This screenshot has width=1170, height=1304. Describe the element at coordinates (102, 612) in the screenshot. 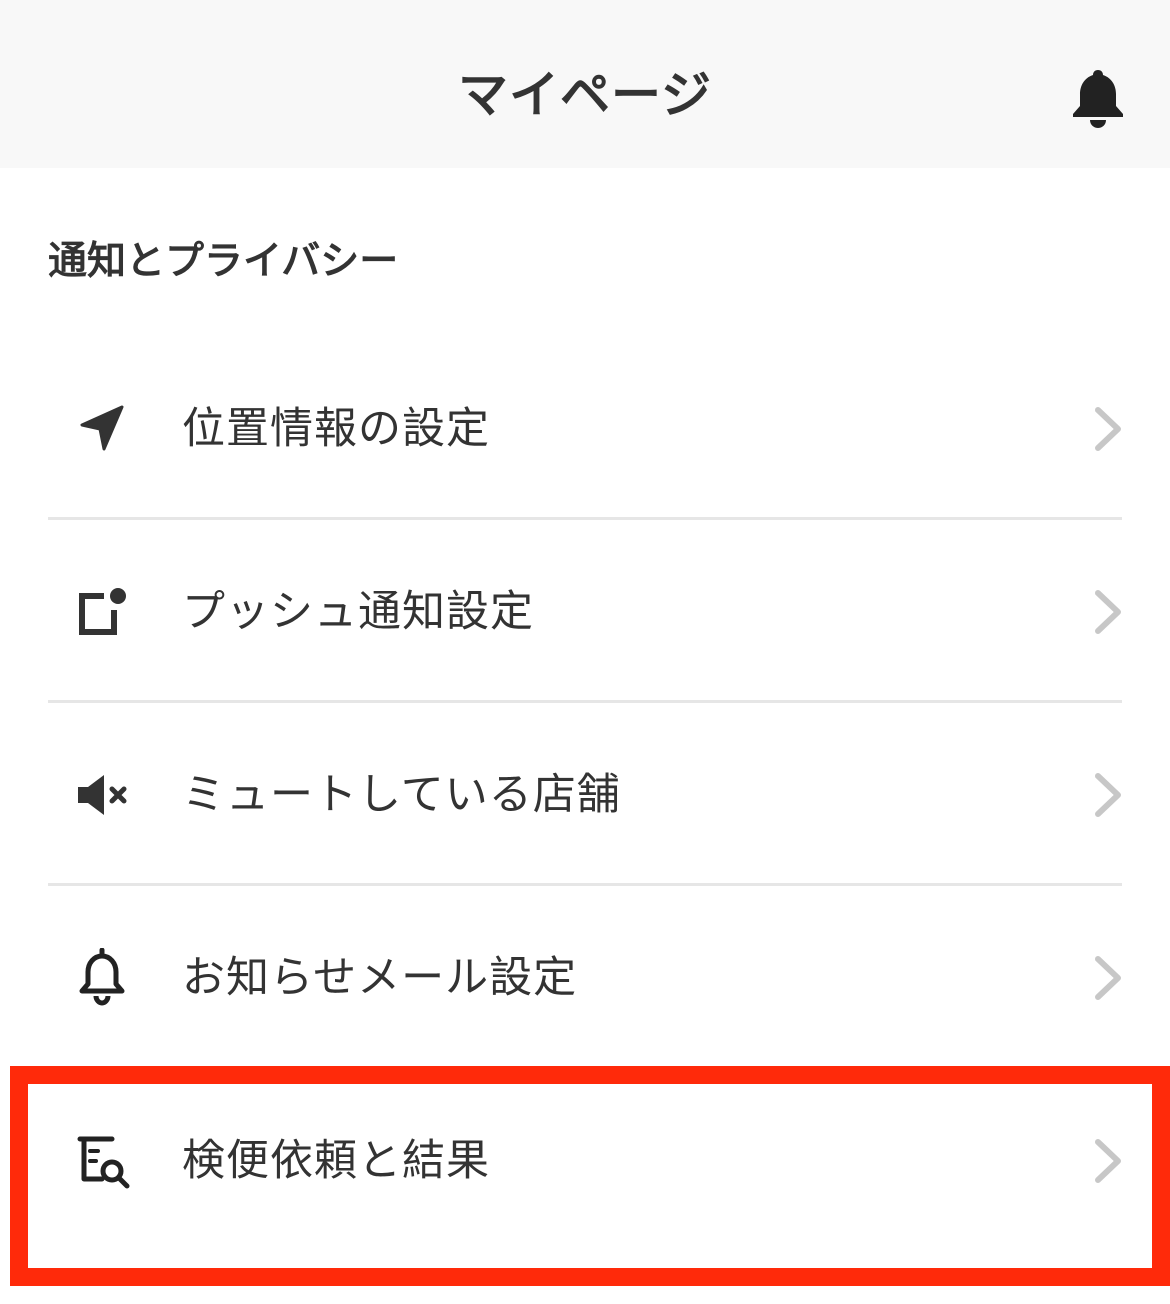

I see `push-notification-icon` at that location.